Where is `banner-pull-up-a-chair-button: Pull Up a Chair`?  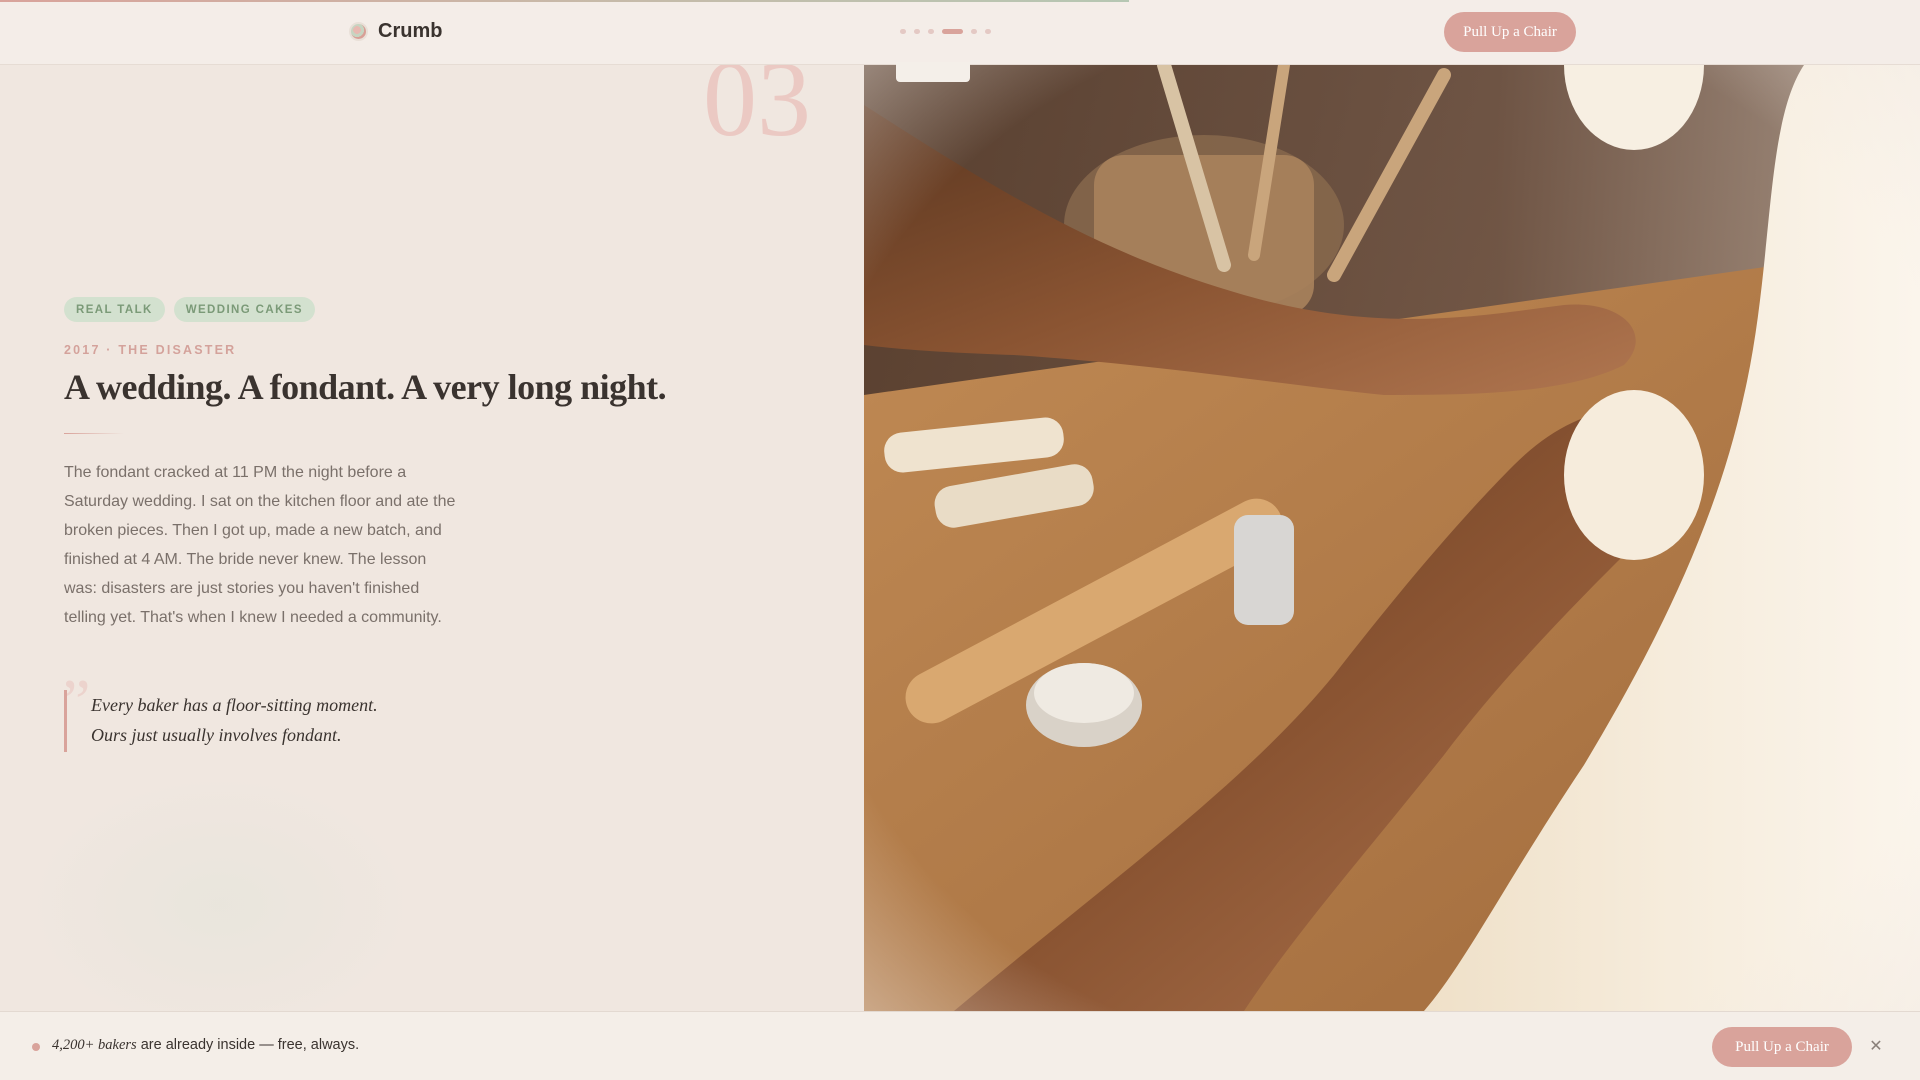
banner-pull-up-a-chair-button: Pull Up a Chair is located at coordinates (1782, 1047).